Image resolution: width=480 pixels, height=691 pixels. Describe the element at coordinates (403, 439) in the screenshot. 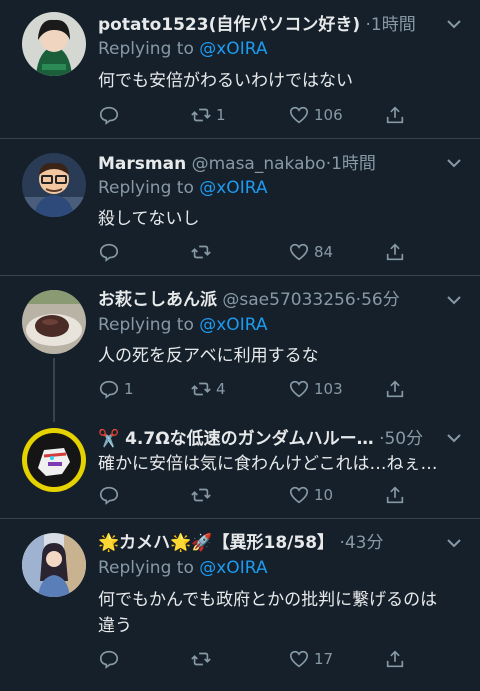

I see `timestamp: 50分` at that location.